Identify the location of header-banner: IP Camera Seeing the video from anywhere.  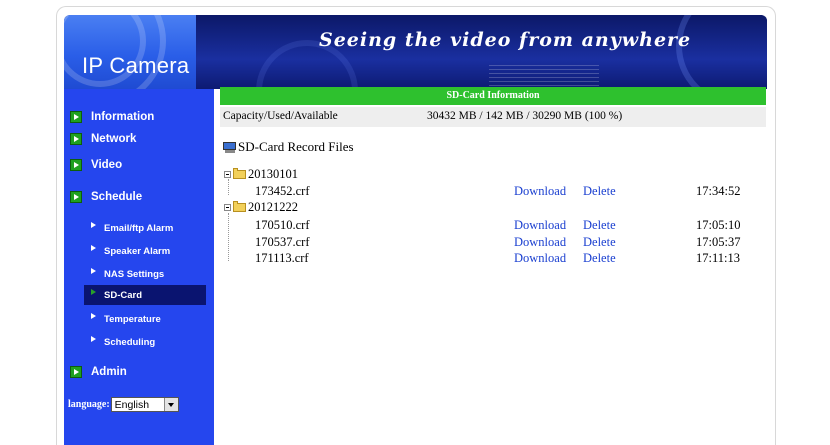
(415, 52).